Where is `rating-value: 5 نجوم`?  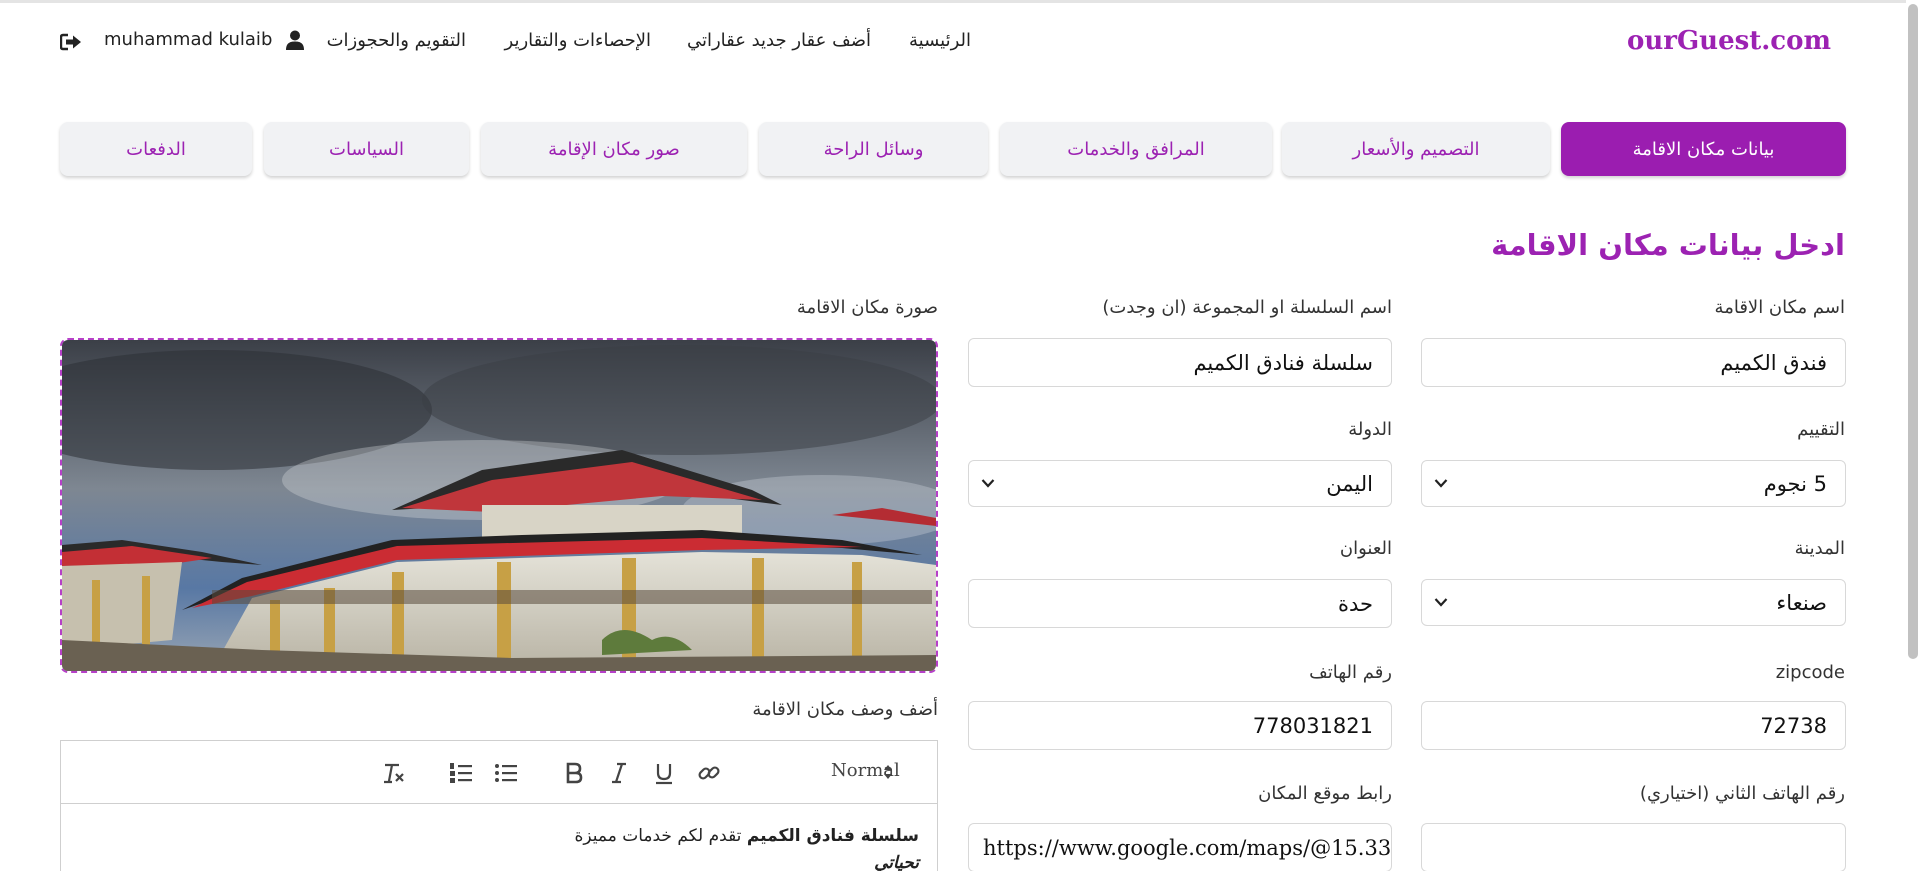
rating-value: 5 نجوم is located at coordinates (1795, 483).